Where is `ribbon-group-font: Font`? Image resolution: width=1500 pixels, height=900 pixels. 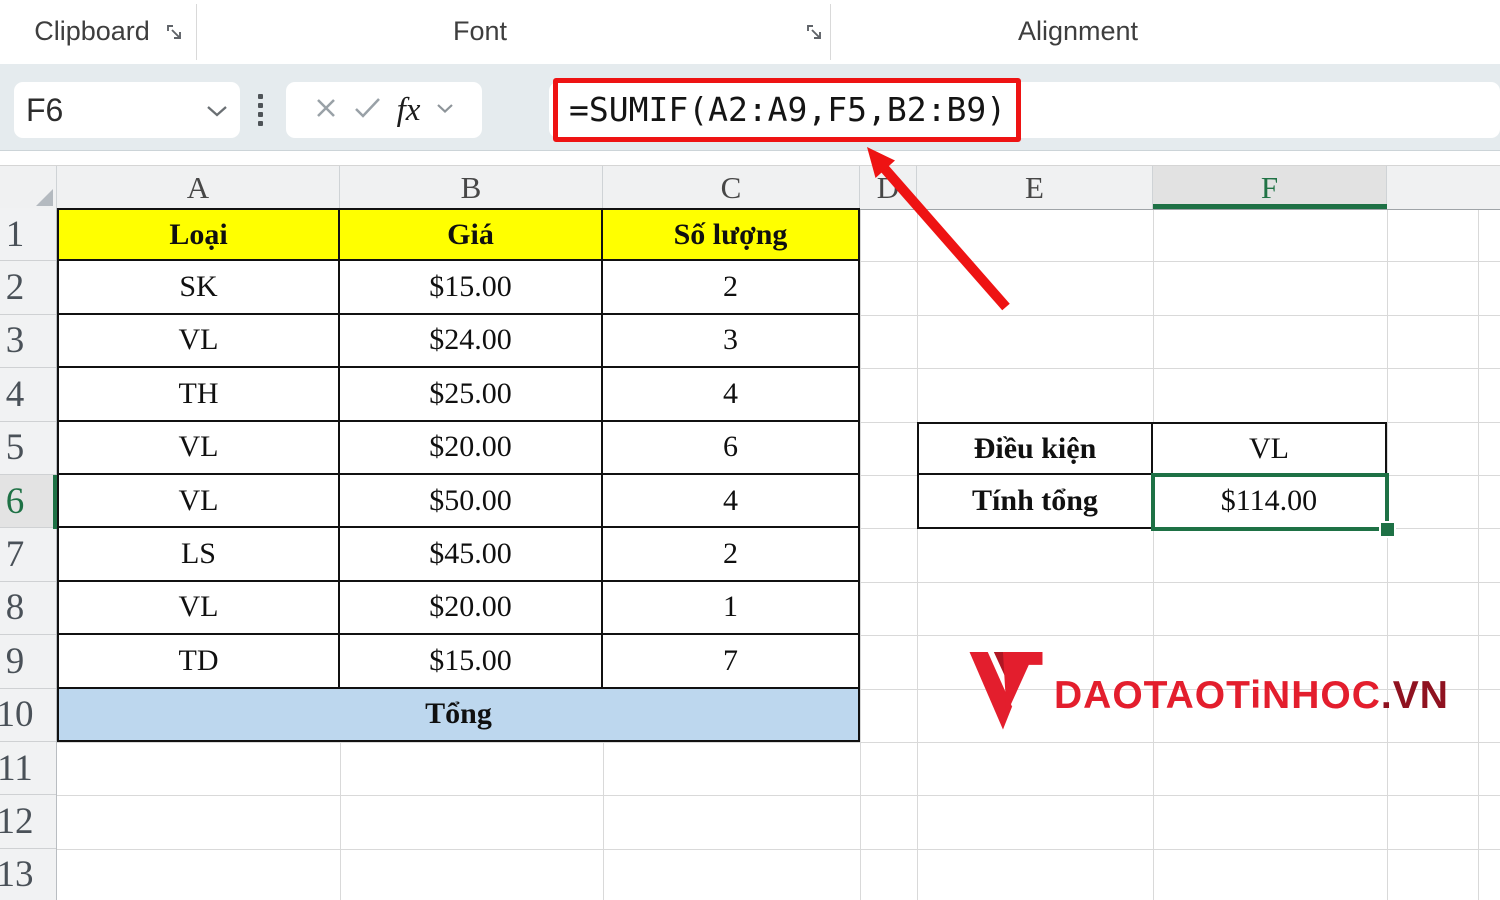
ribbon-group-font: Font is located at coordinates (480, 31).